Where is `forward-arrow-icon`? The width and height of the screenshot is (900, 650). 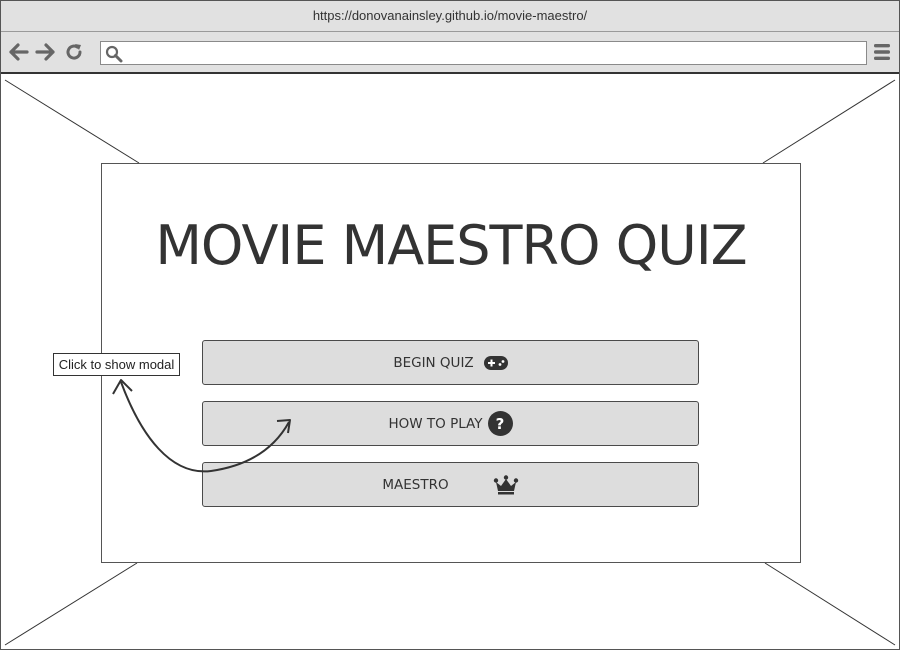 forward-arrow-icon is located at coordinates (45, 52).